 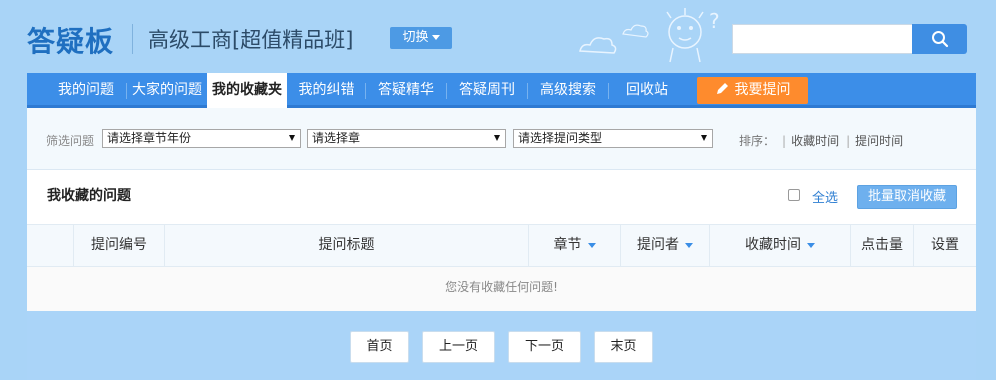 What do you see at coordinates (649, 35) in the screenshot?
I see `mascot-illustration-icon: ?` at bounding box center [649, 35].